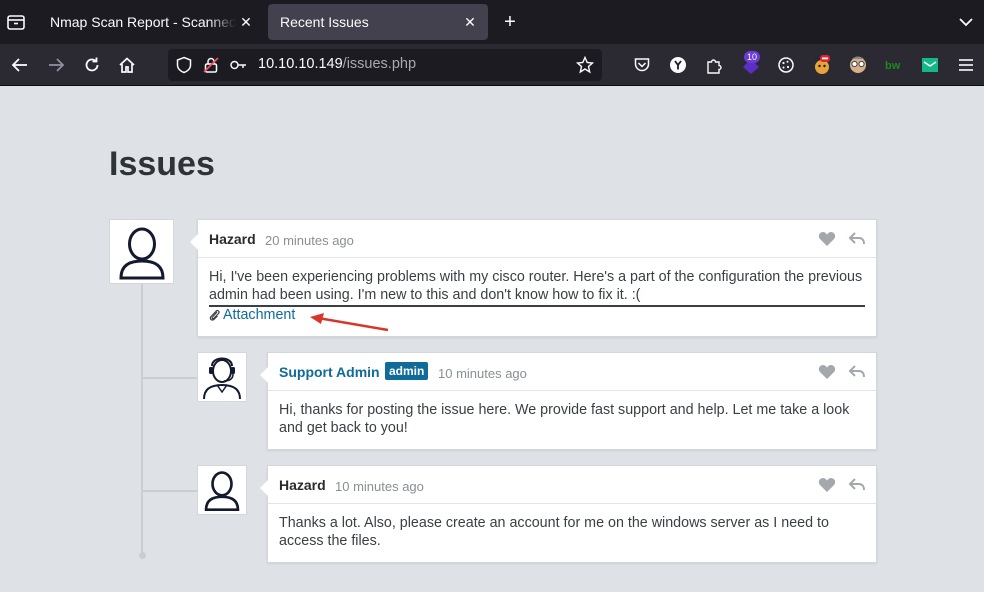 The width and height of the screenshot is (984, 592). I want to click on nav-bar: 10.10.10.149/issues.php 10 bw, so click(492, 65).